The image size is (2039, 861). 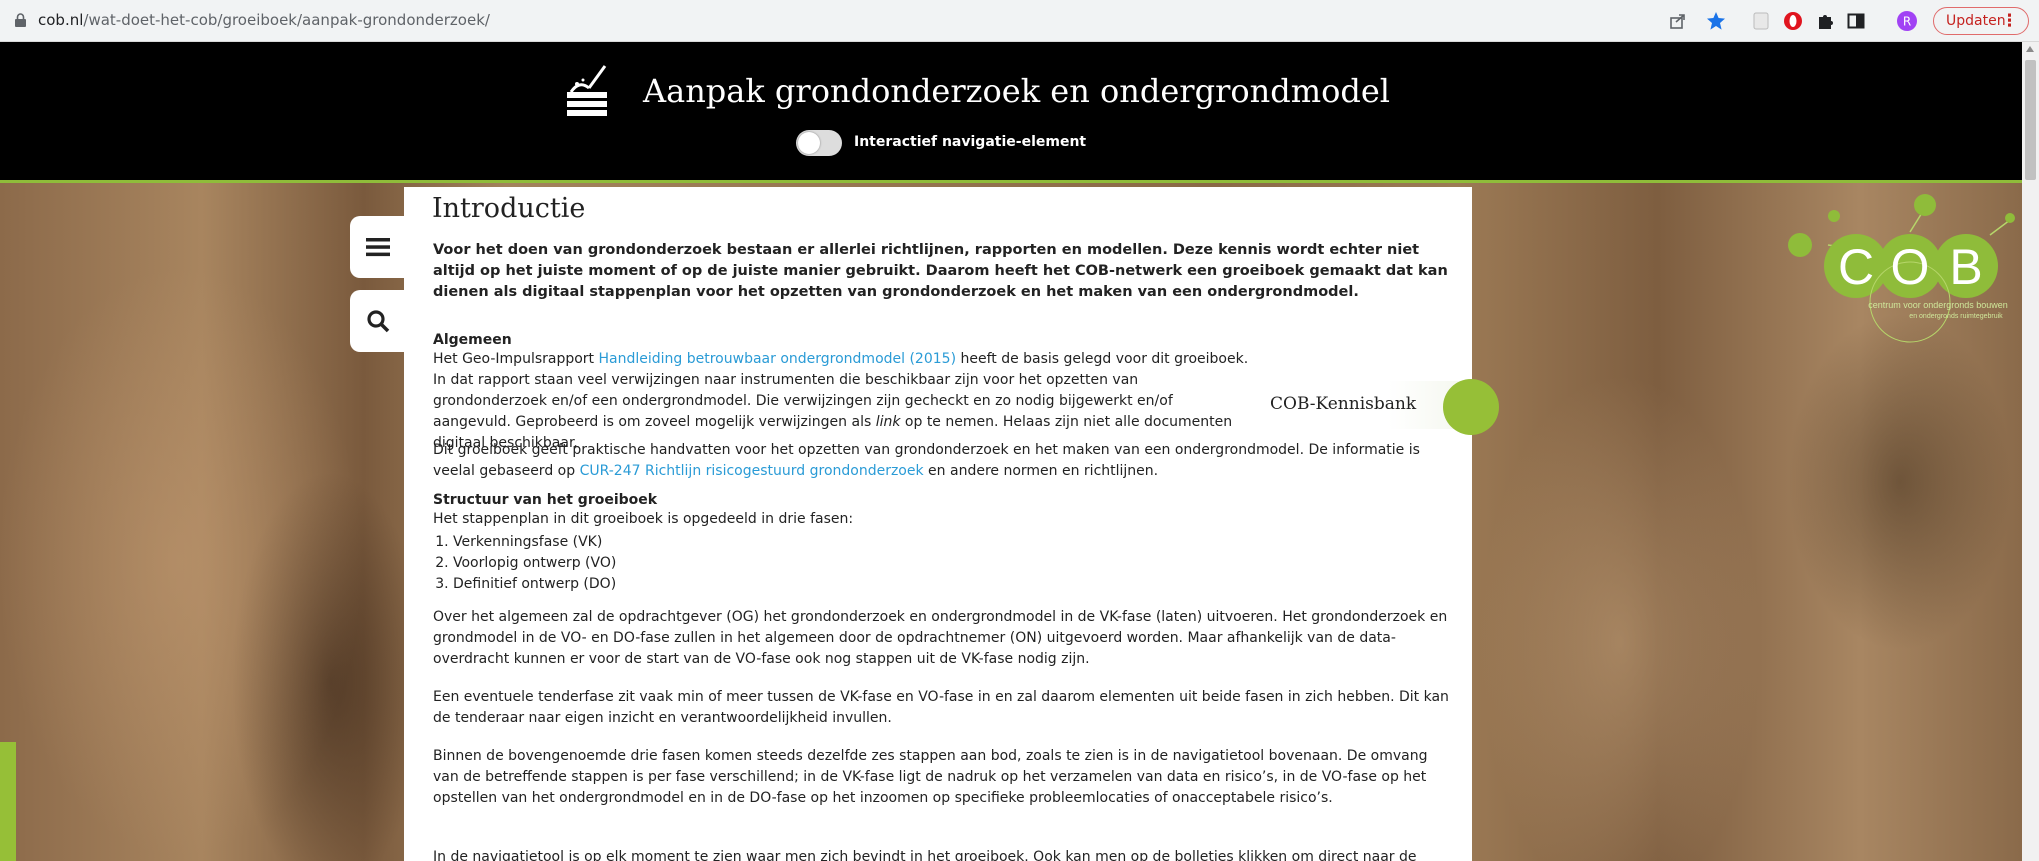 I want to click on scrollbar-thumb, so click(x=2030, y=120).